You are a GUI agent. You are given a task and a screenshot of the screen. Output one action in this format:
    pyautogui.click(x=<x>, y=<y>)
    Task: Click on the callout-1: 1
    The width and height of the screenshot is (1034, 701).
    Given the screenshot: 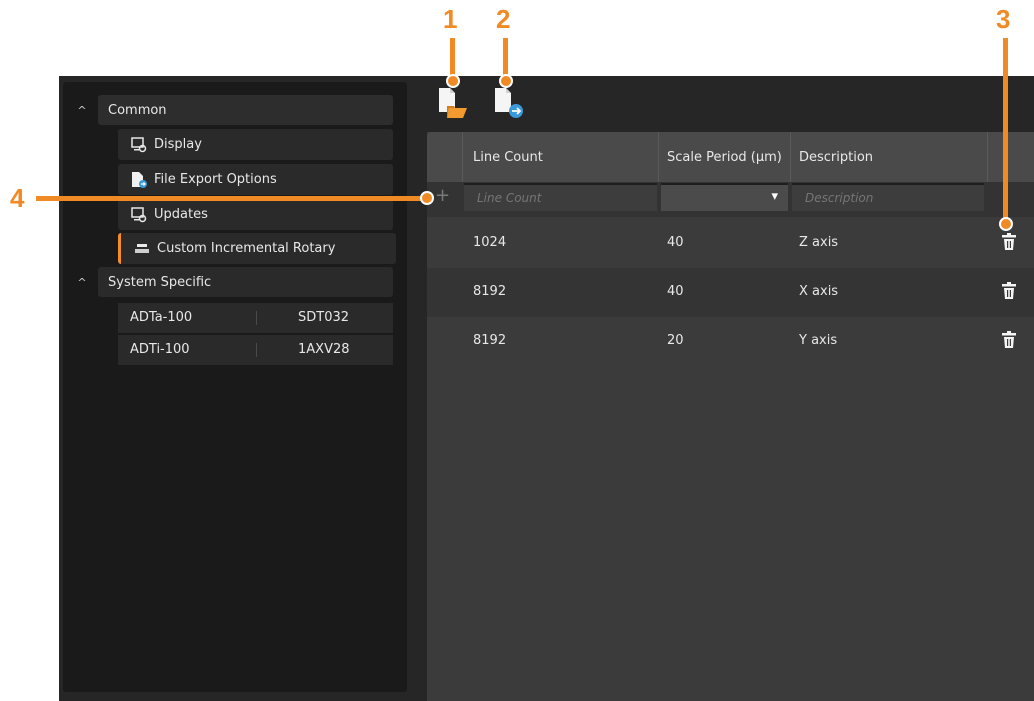 What is the action you would take?
    pyautogui.click(x=450, y=19)
    